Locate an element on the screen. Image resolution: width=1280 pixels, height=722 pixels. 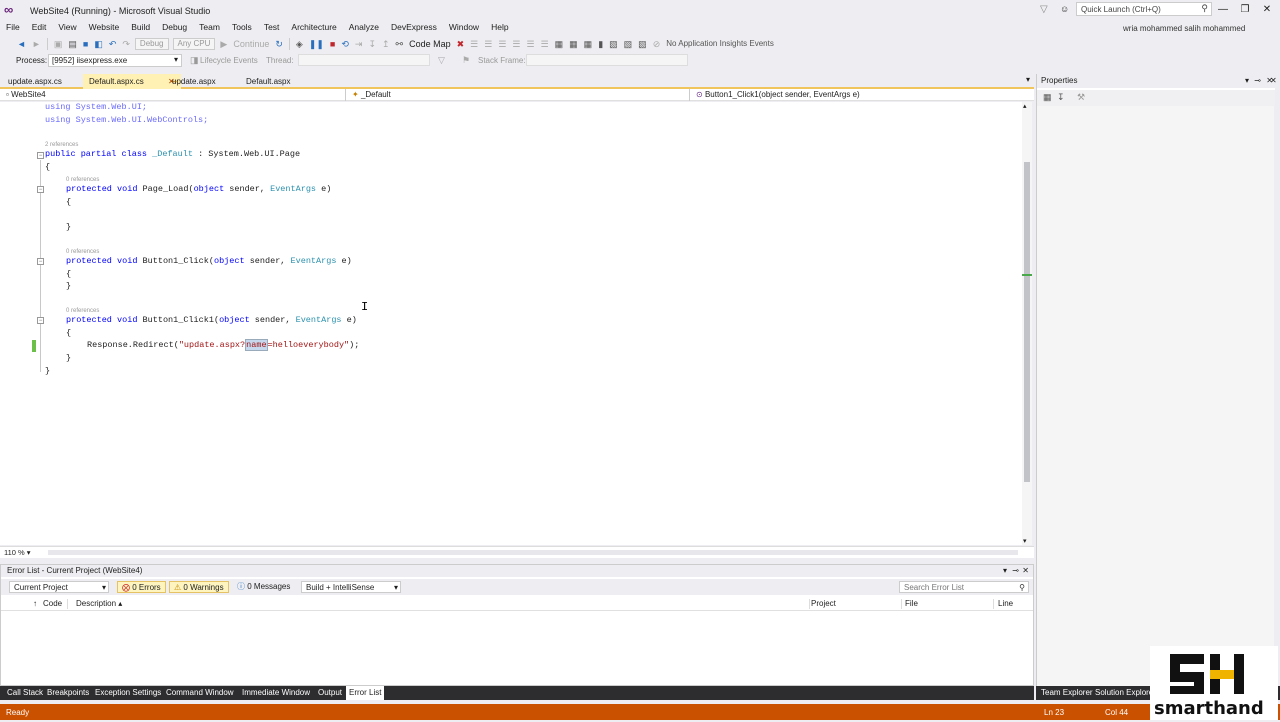
tab-breakpoints: Breakpoints is located at coordinates (68, 693).